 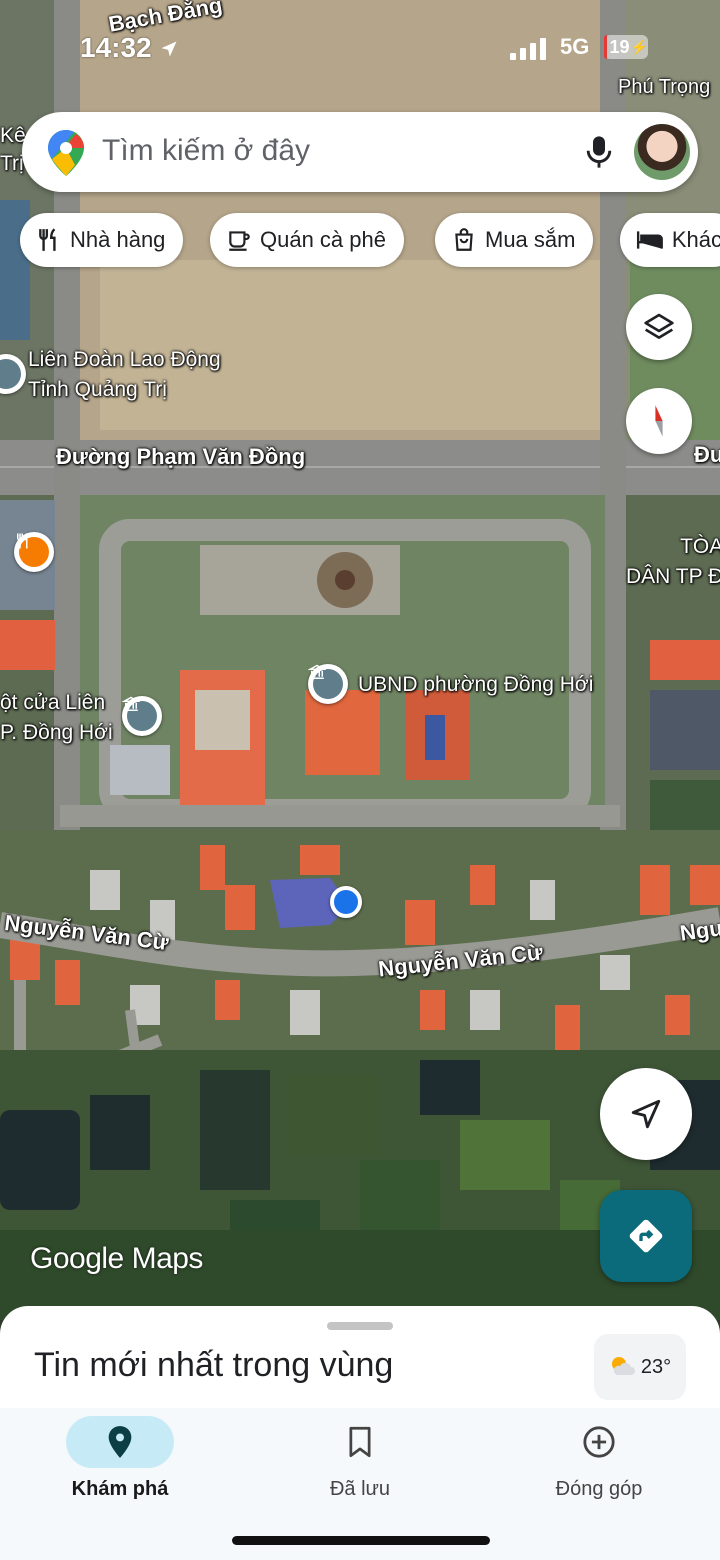 What do you see at coordinates (662, 152) in the screenshot?
I see `profile-avatar` at bounding box center [662, 152].